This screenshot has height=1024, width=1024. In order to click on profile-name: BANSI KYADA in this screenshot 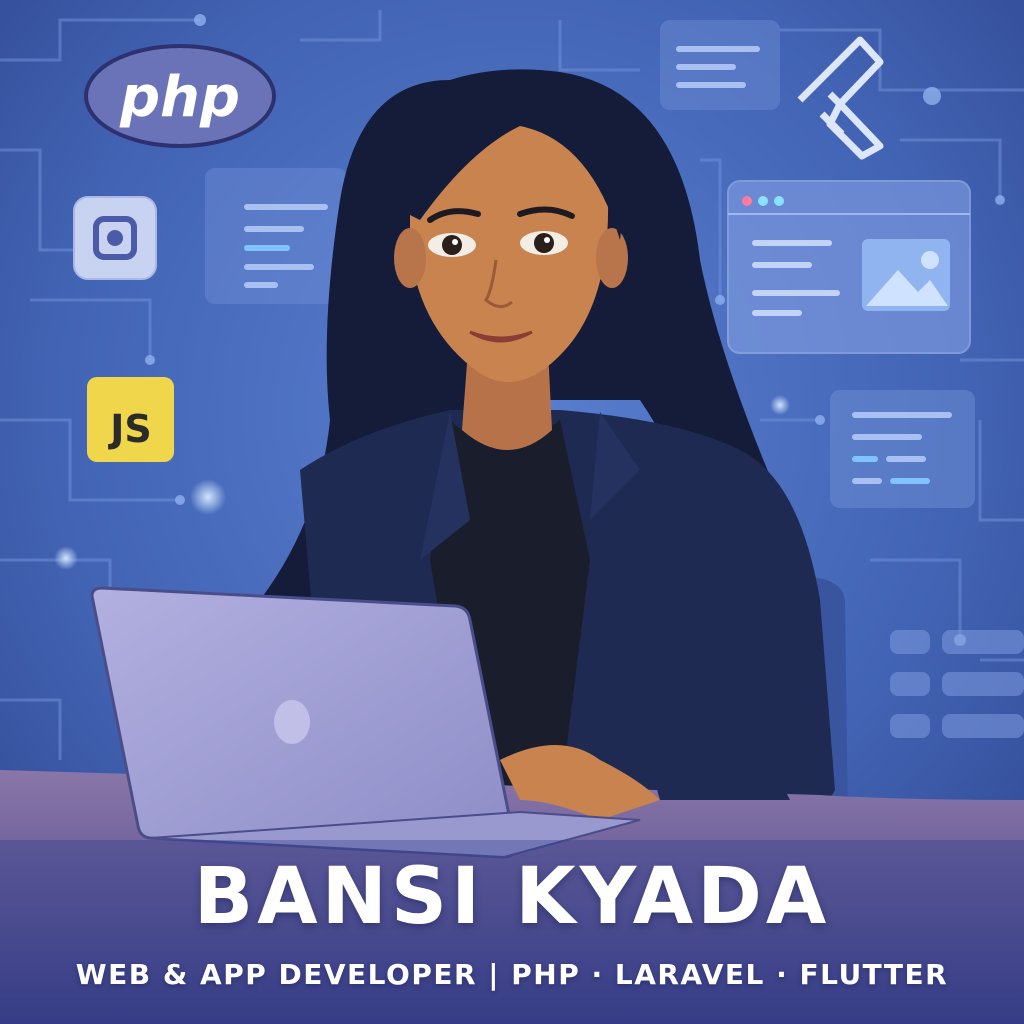, I will do `click(512, 897)`.